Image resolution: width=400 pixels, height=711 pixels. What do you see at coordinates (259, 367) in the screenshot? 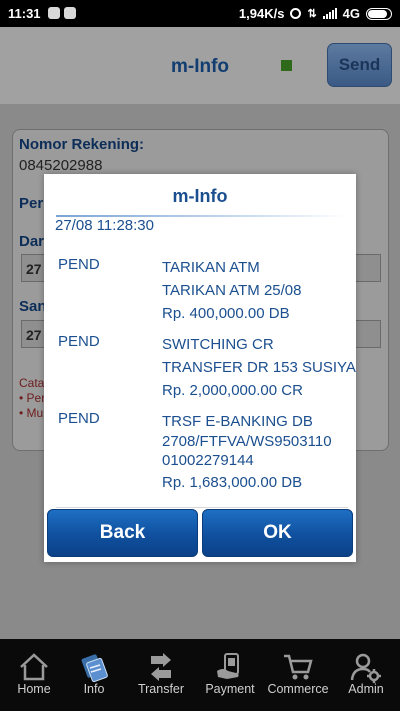
I see `transaction-detail: TRANSFER DR 153 SUSIYA` at bounding box center [259, 367].